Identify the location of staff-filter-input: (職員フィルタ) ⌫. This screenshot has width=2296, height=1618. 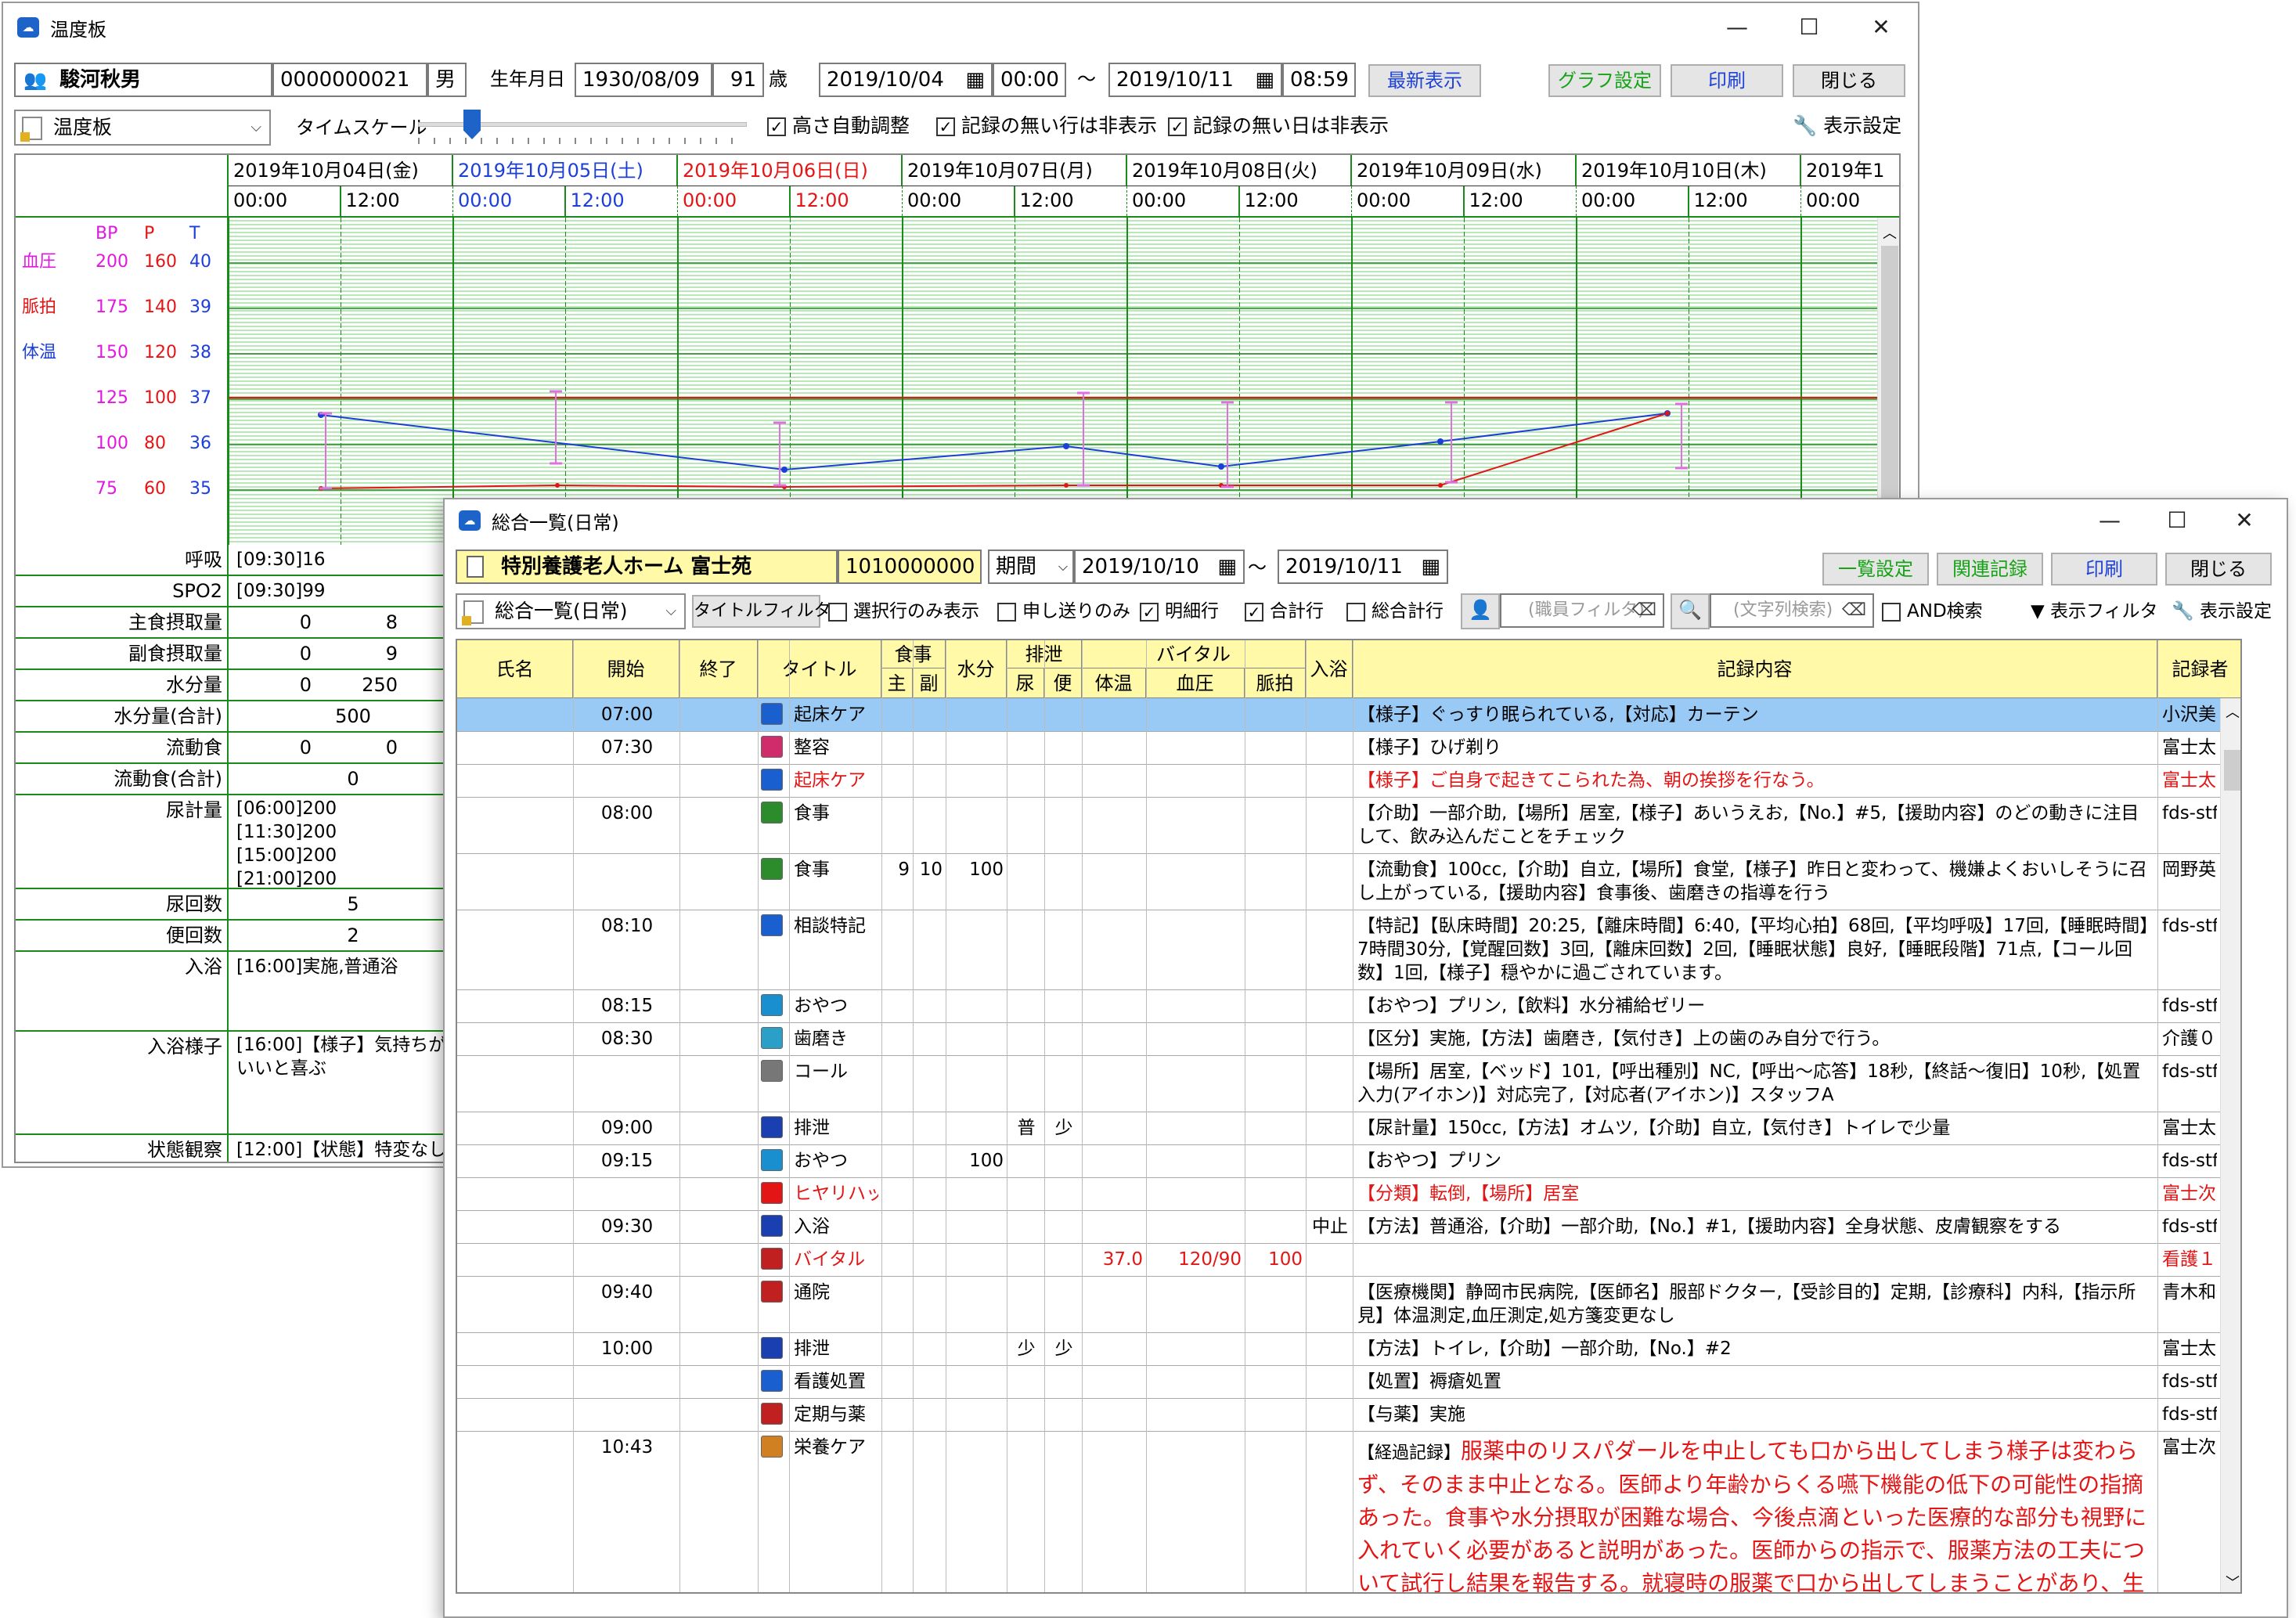
(1582, 610).